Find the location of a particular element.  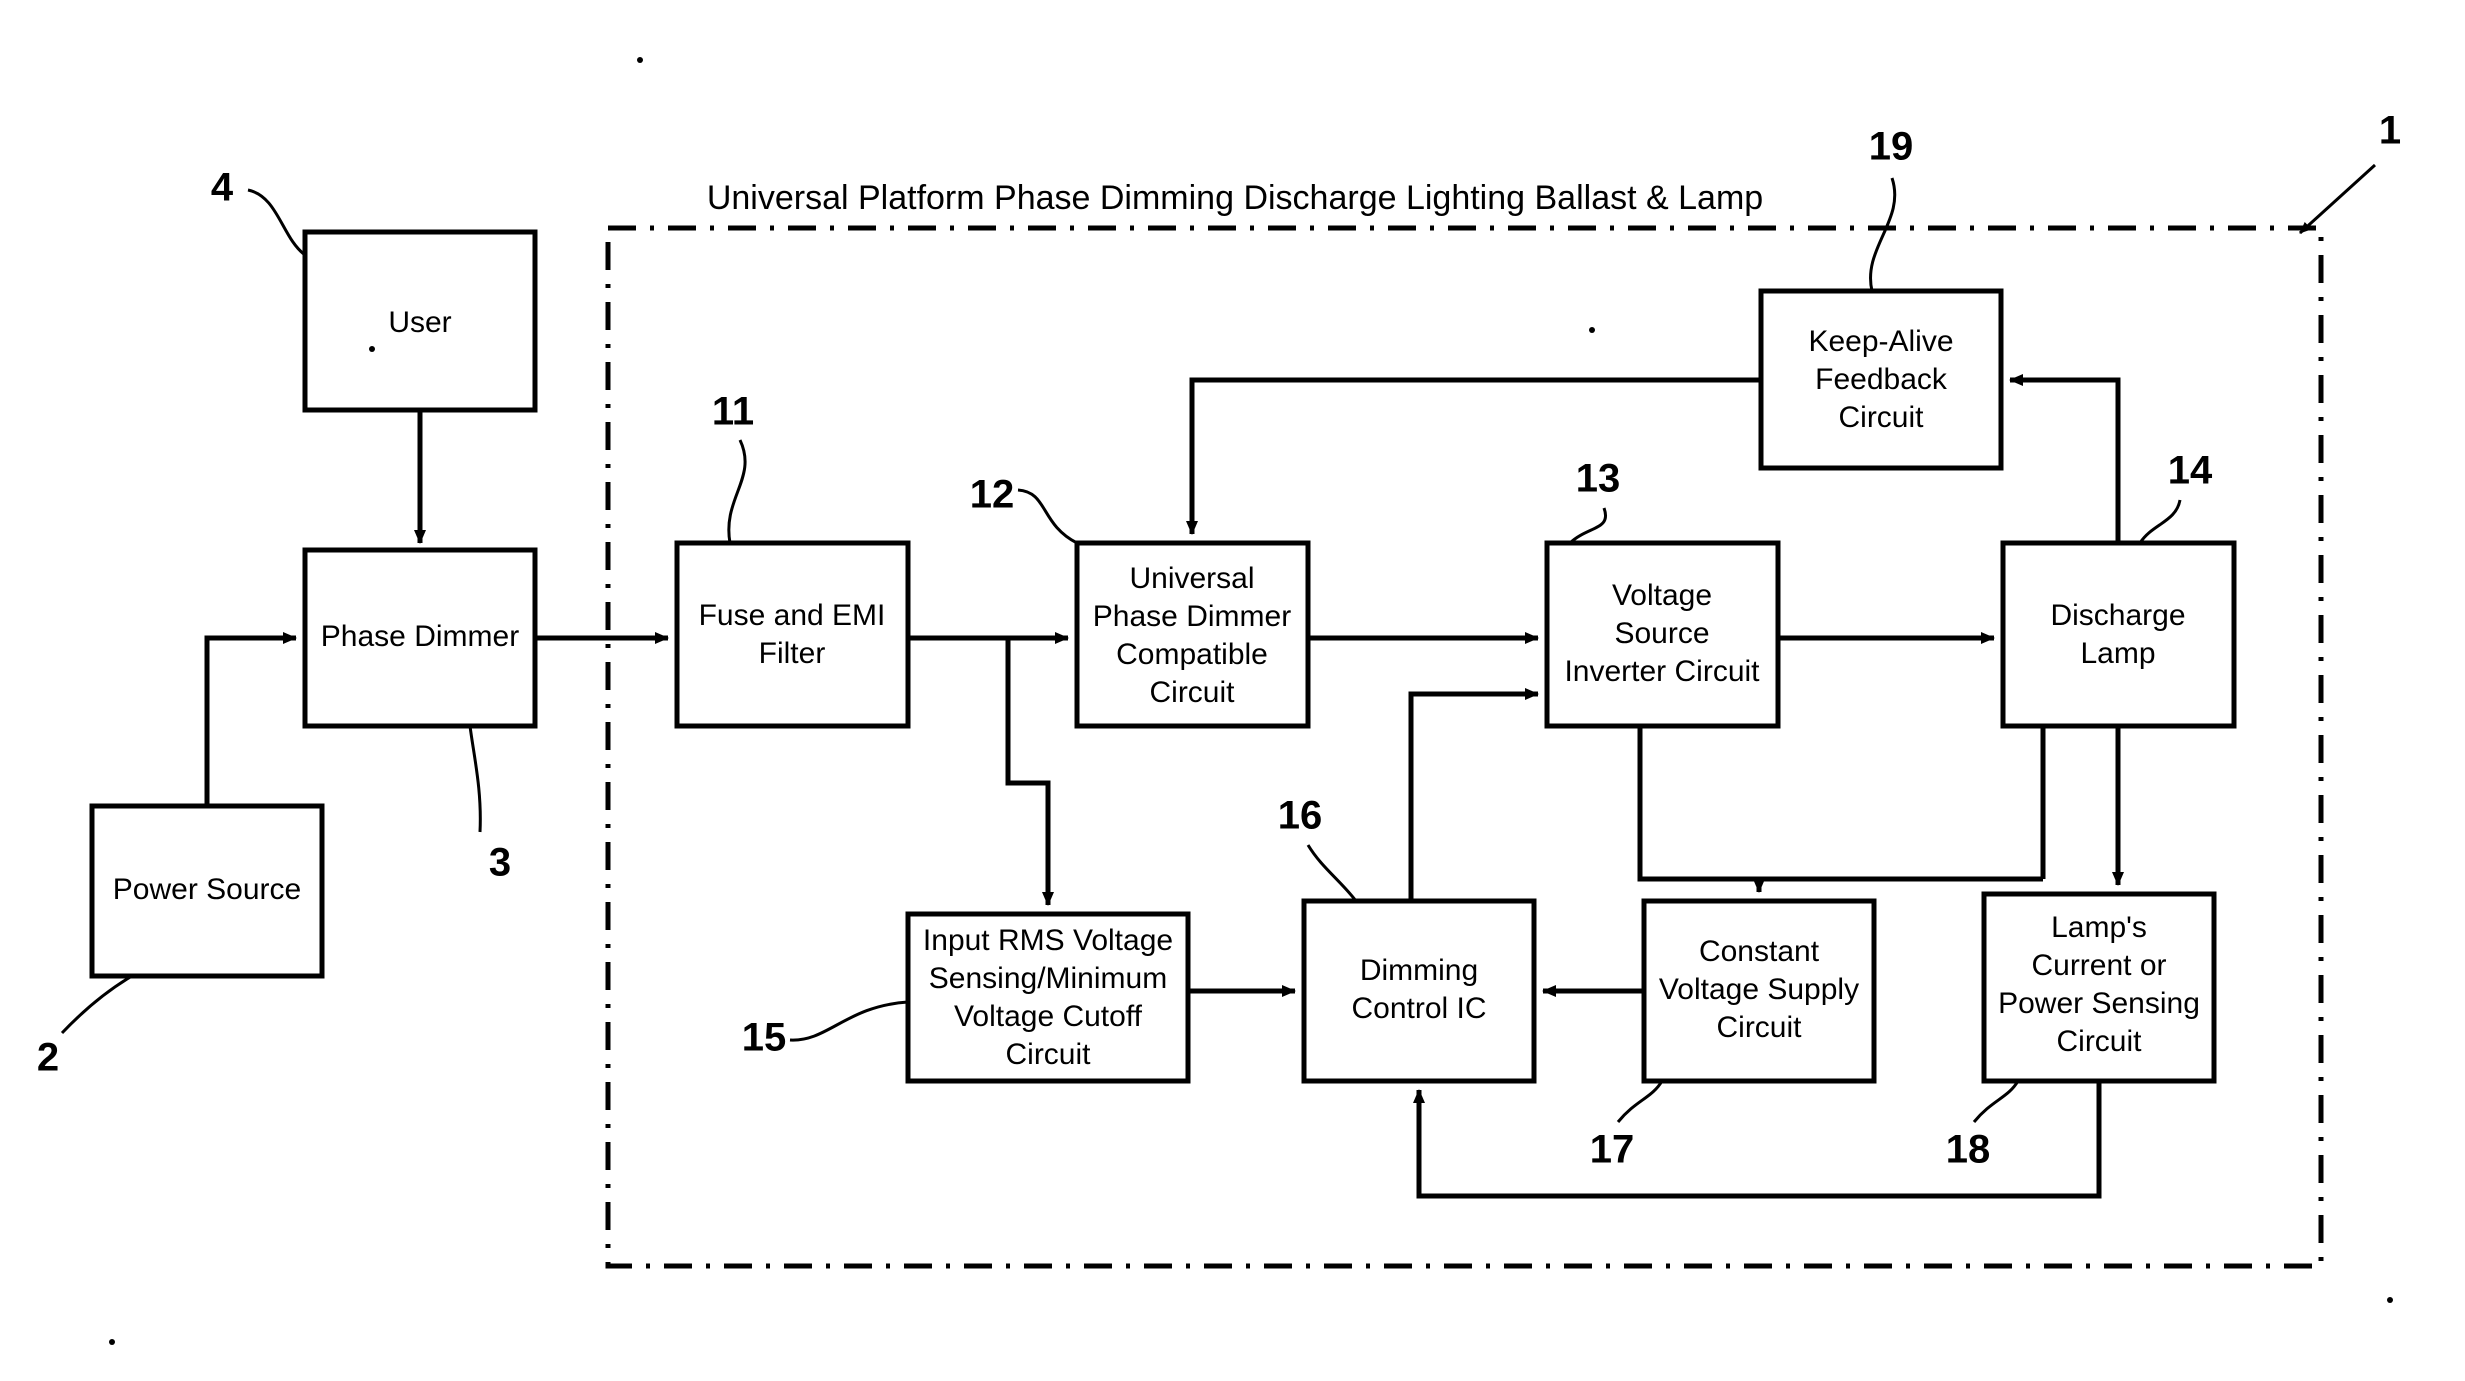

block-keep-alive-line-1: Feedback is located at coordinates (1881, 379).